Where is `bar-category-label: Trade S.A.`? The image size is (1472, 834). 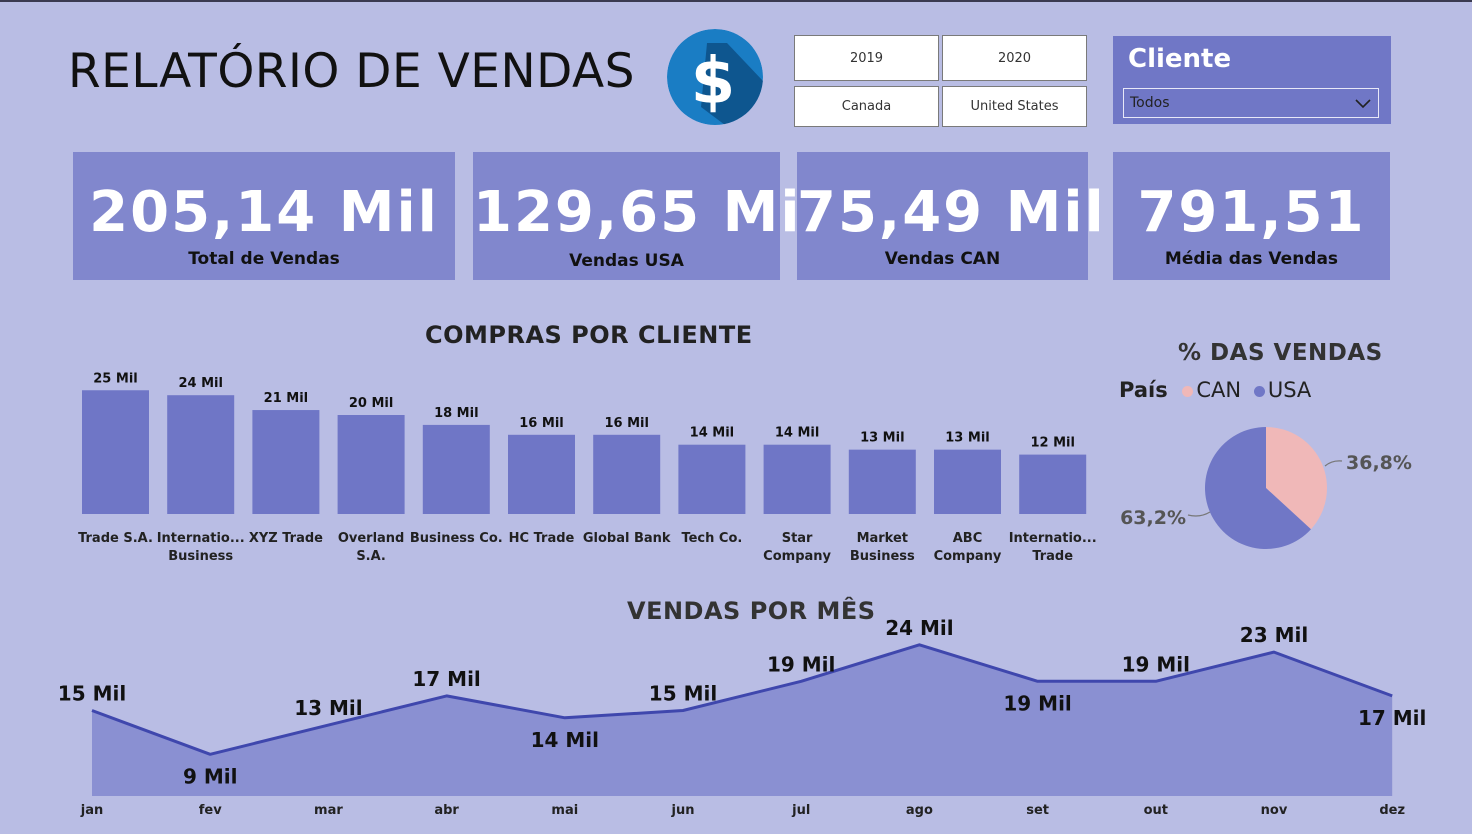 bar-category-label: Trade S.A. is located at coordinates (115, 538).